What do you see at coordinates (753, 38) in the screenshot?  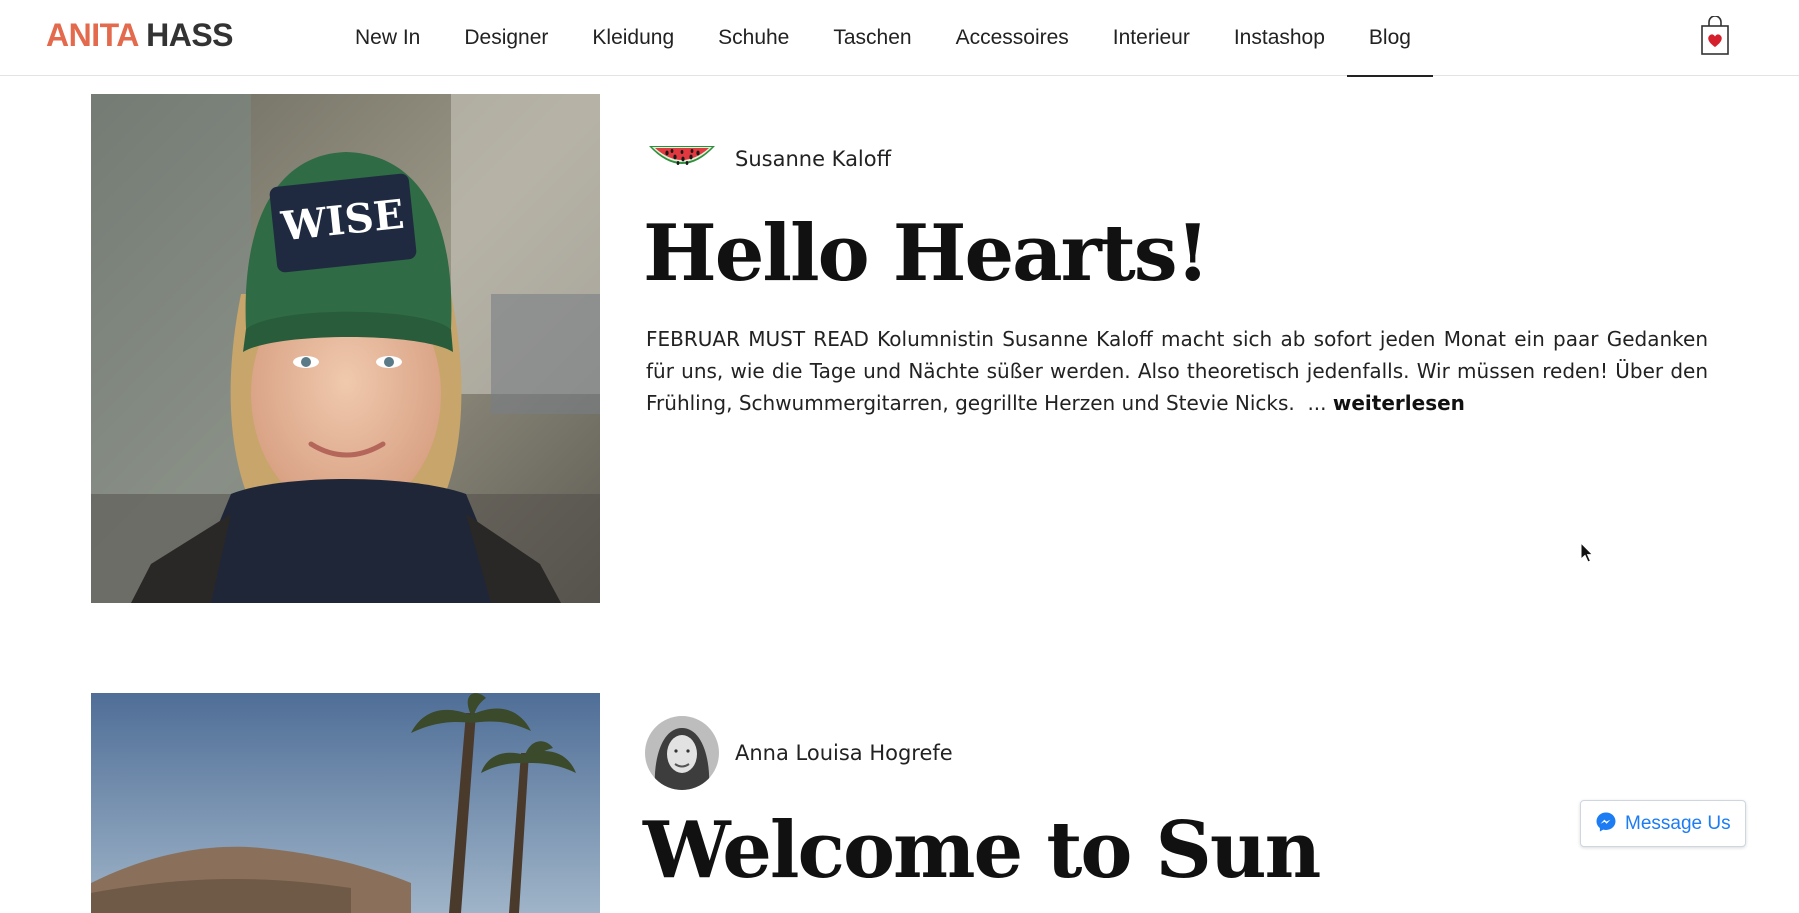 I see `nav-item-schuhe: Schuhe` at bounding box center [753, 38].